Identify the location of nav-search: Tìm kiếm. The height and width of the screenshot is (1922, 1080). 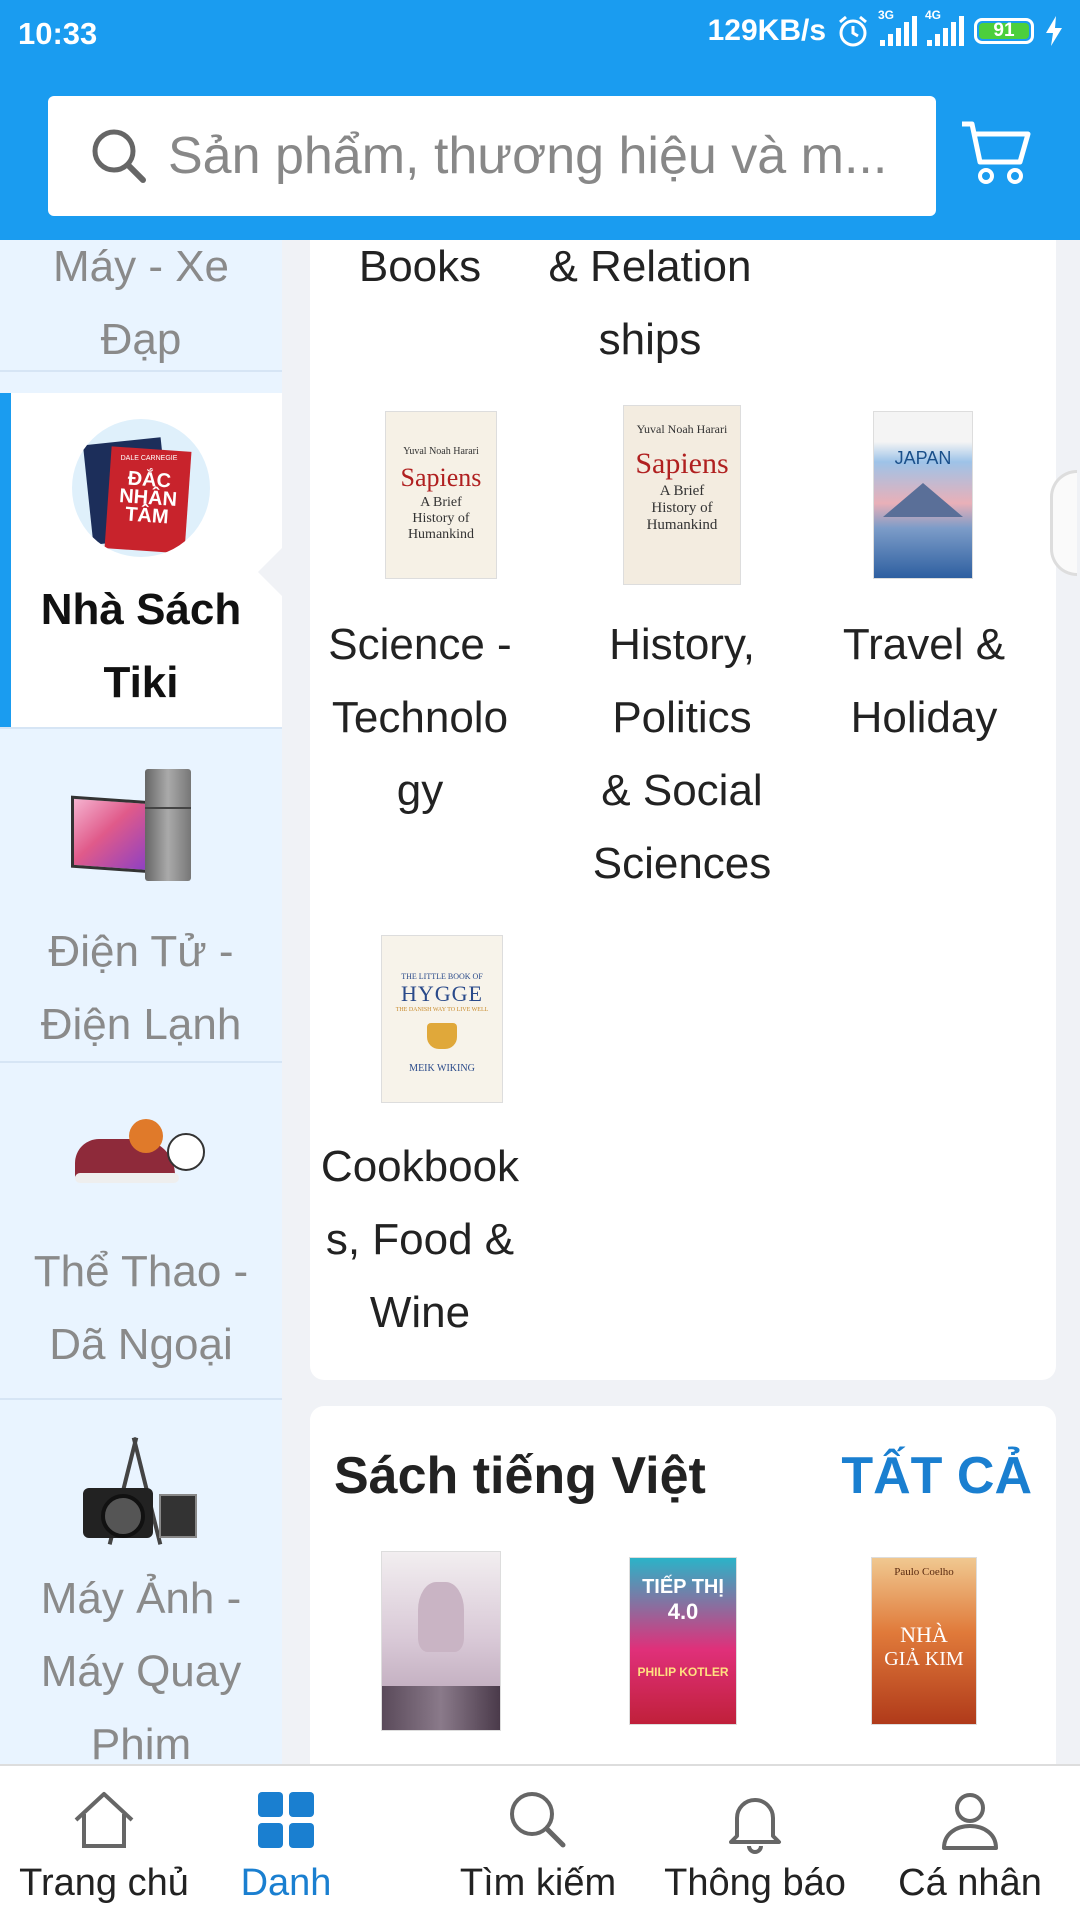
(538, 1844).